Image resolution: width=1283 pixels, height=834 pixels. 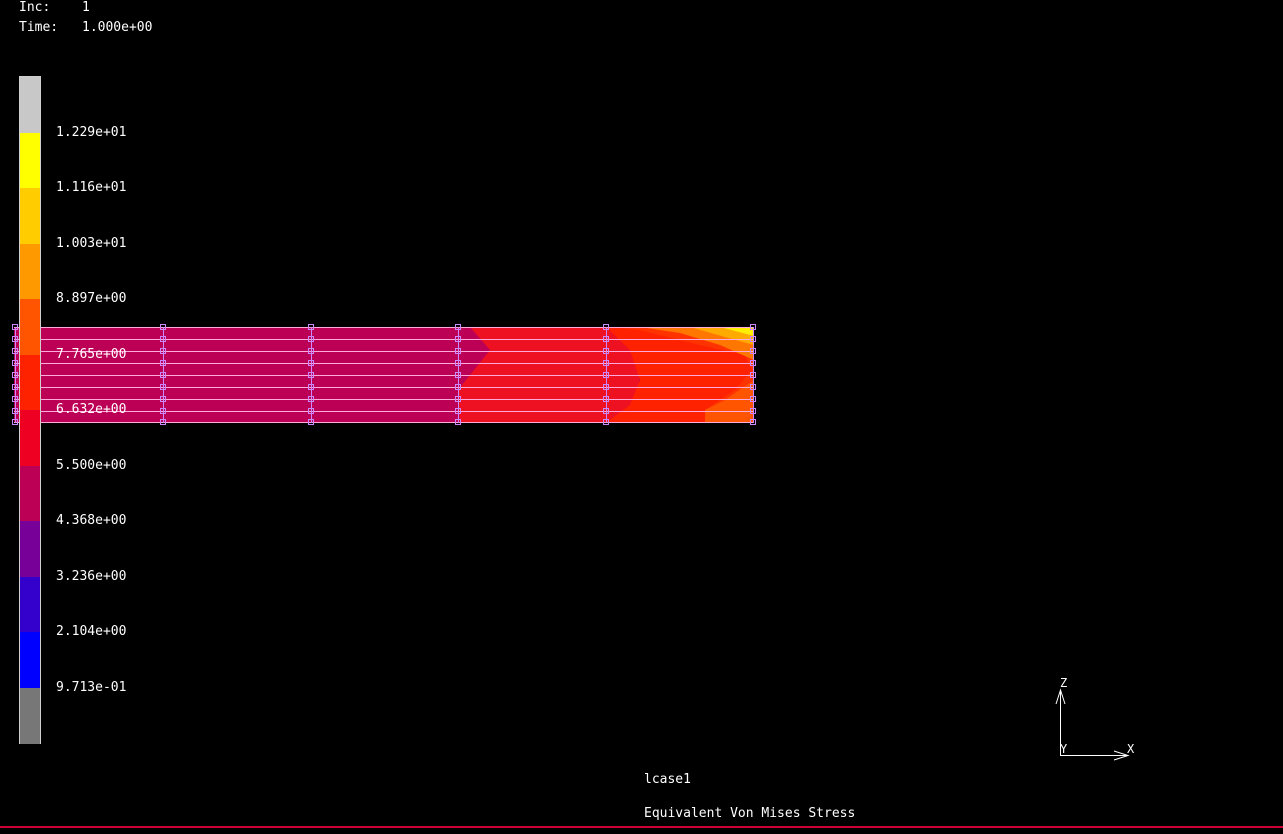 What do you see at coordinates (91, 354) in the screenshot?
I see `legend-value-label: 7.765e+00` at bounding box center [91, 354].